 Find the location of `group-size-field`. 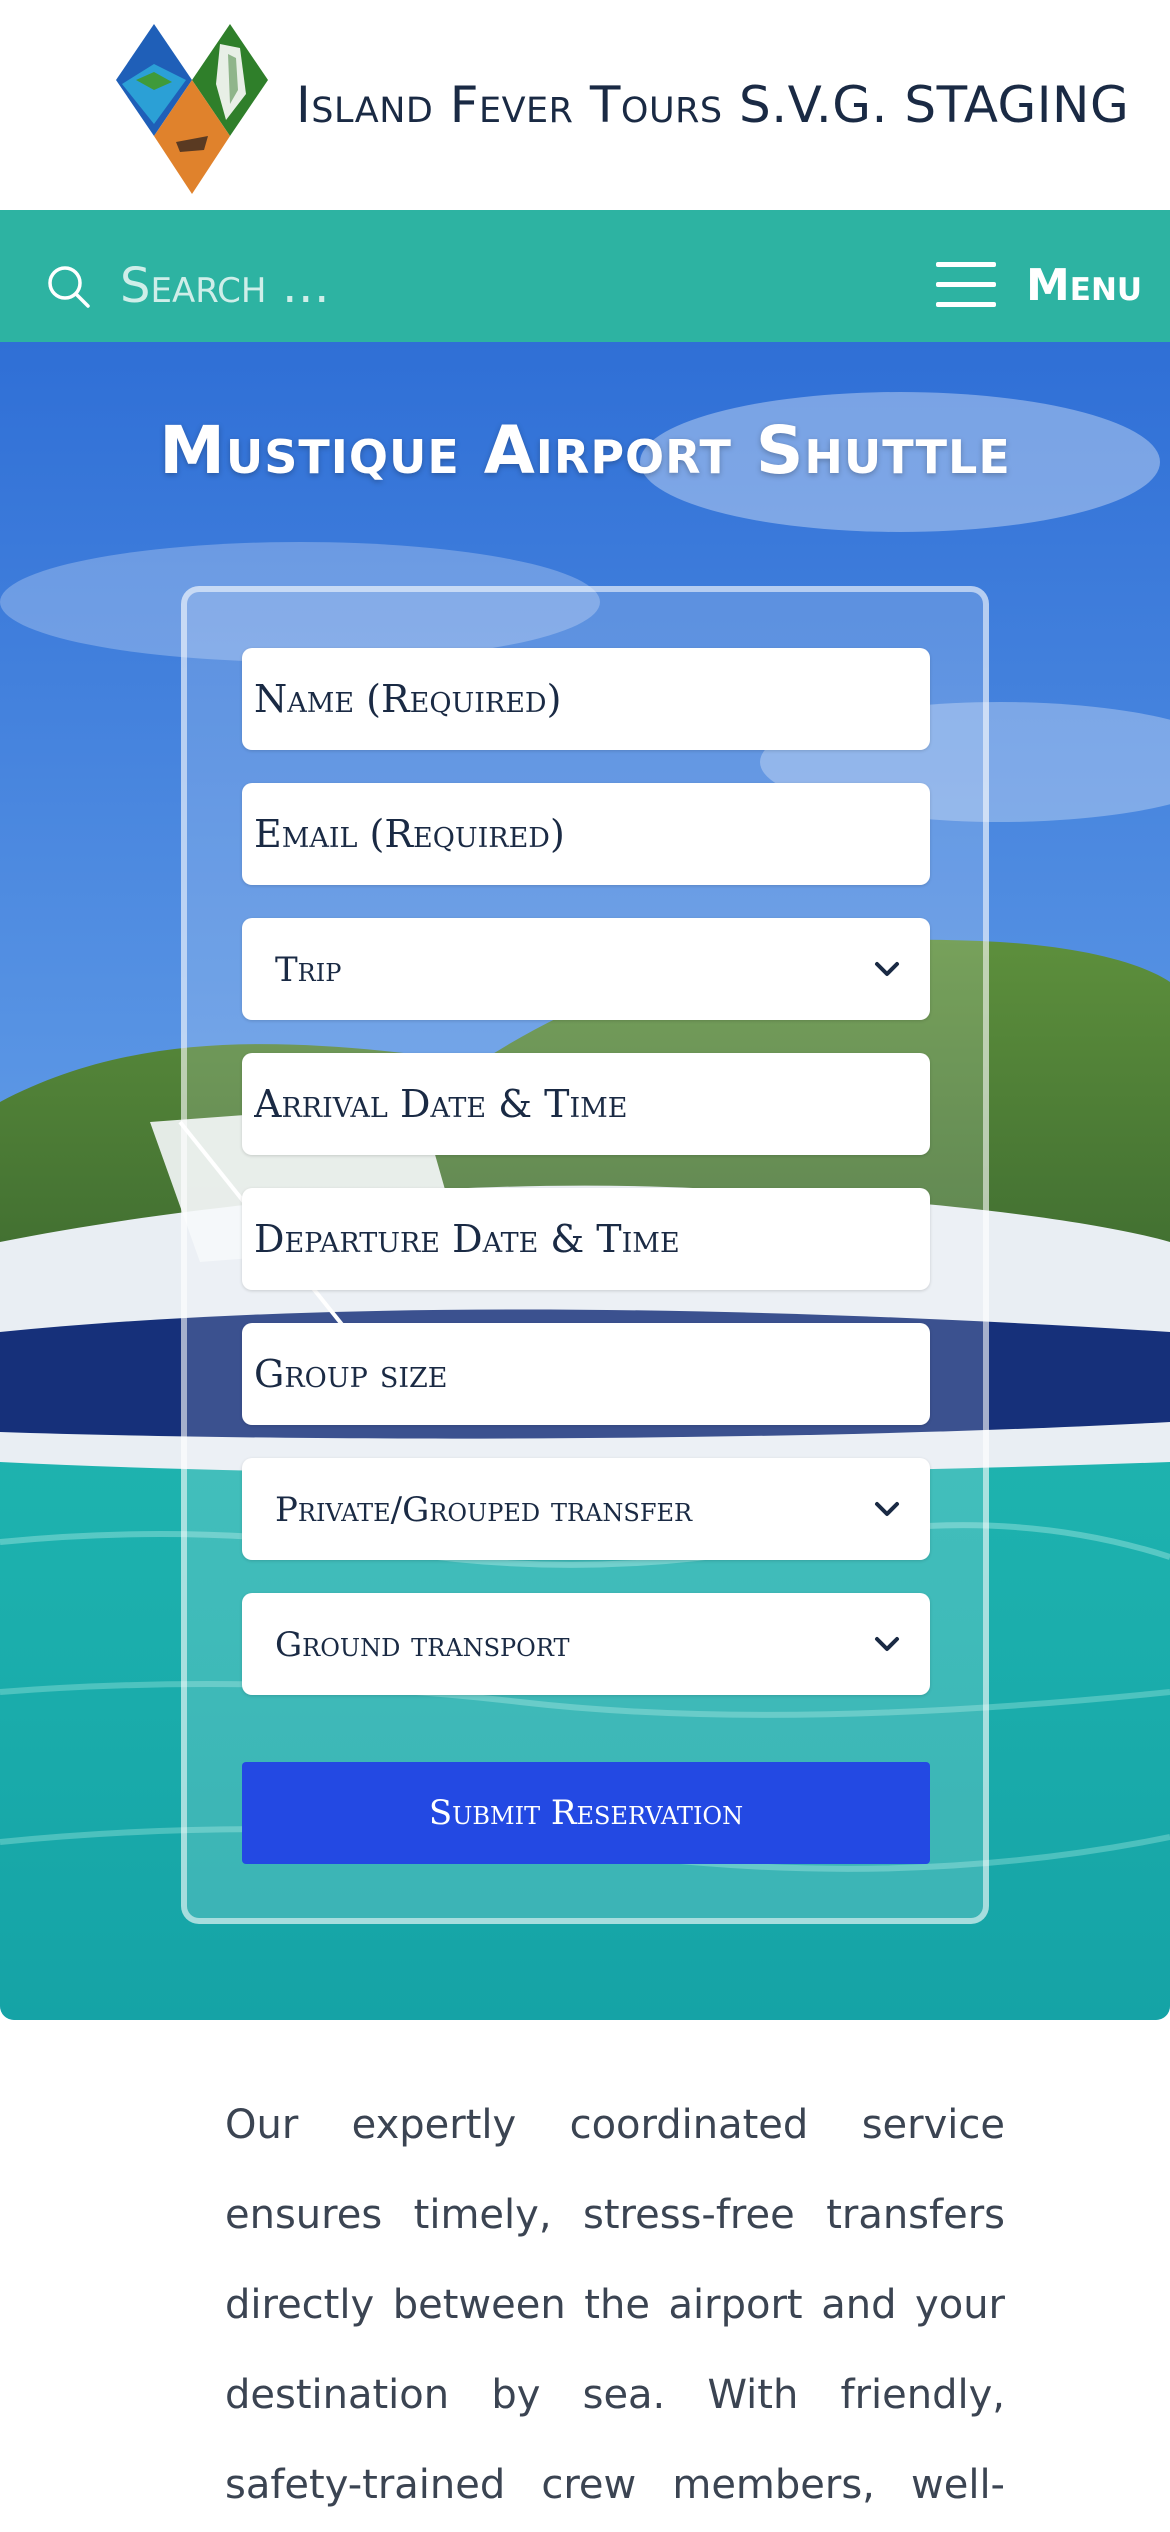

group-size-field is located at coordinates (586, 1374).